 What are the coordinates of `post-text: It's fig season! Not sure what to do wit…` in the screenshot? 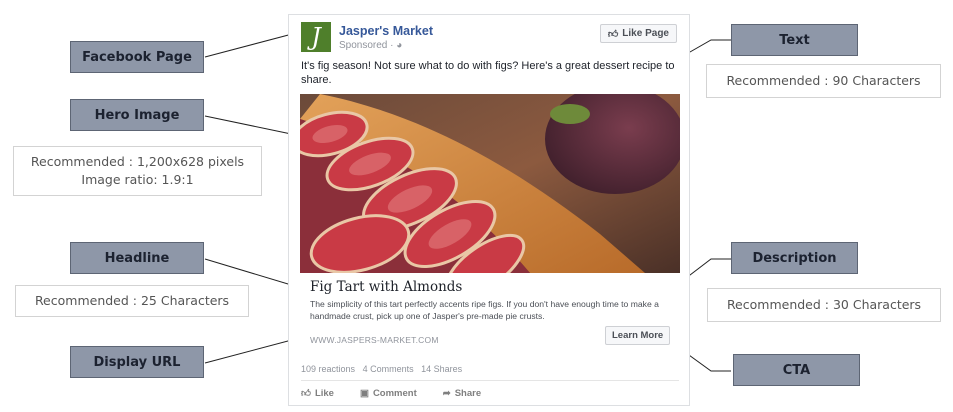 It's located at (488, 73).